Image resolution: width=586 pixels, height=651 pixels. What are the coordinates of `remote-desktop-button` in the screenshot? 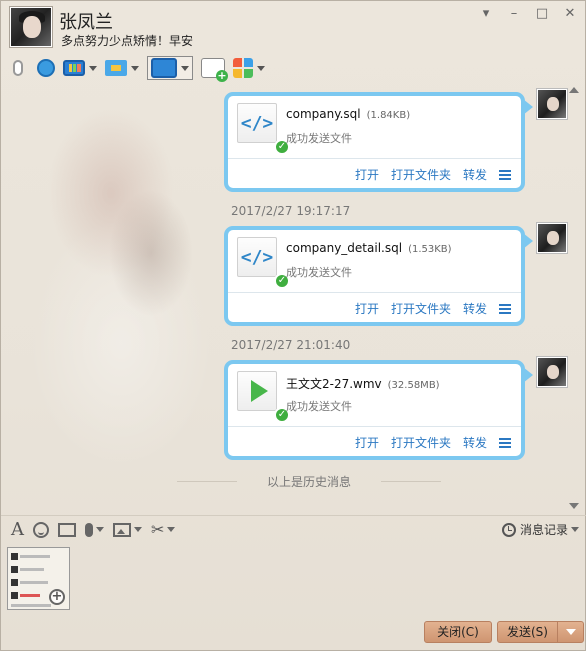 It's located at (170, 68).